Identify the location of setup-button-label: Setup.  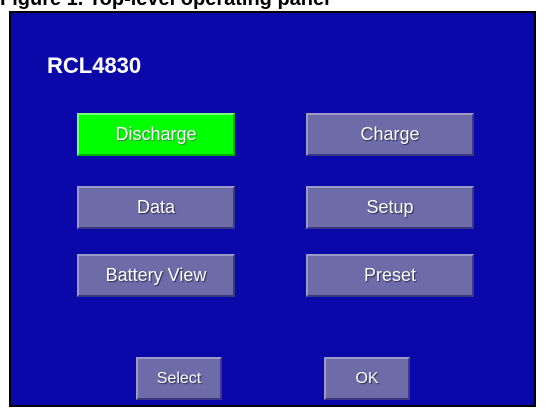
(390, 207).